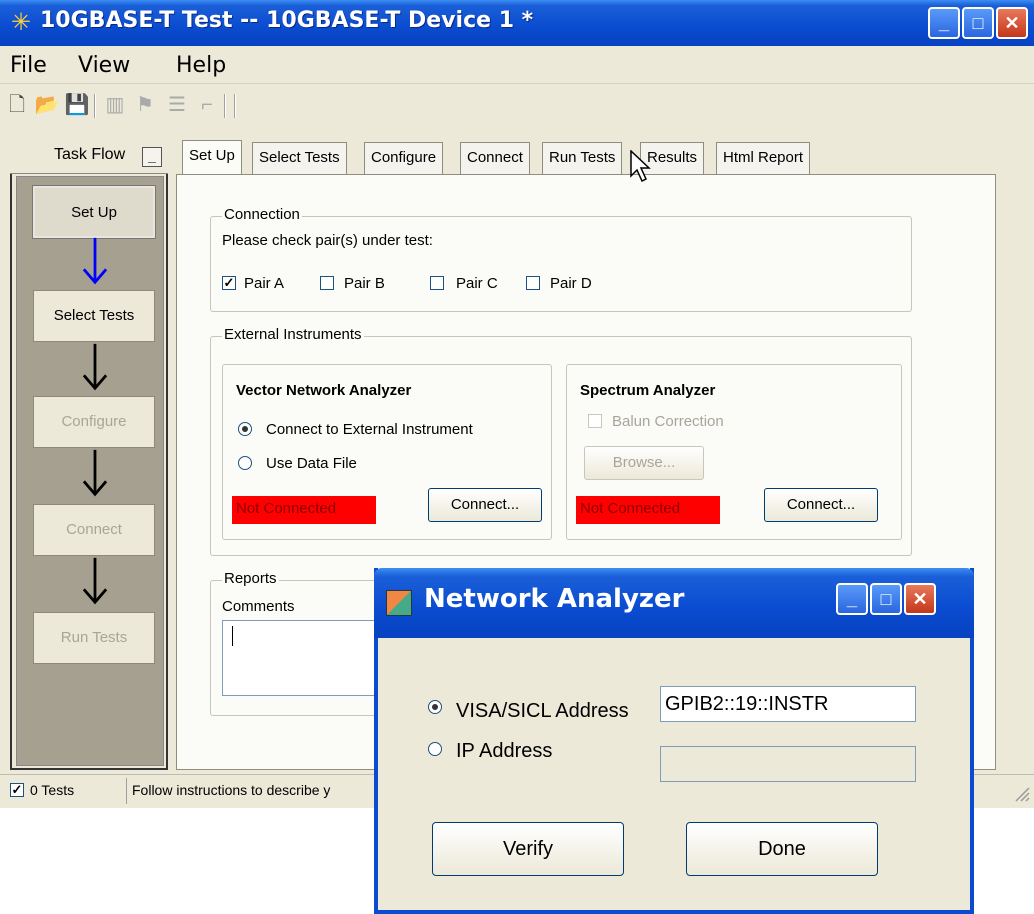 The height and width of the screenshot is (914, 1034). I want to click on done-button: Done, so click(782, 849).